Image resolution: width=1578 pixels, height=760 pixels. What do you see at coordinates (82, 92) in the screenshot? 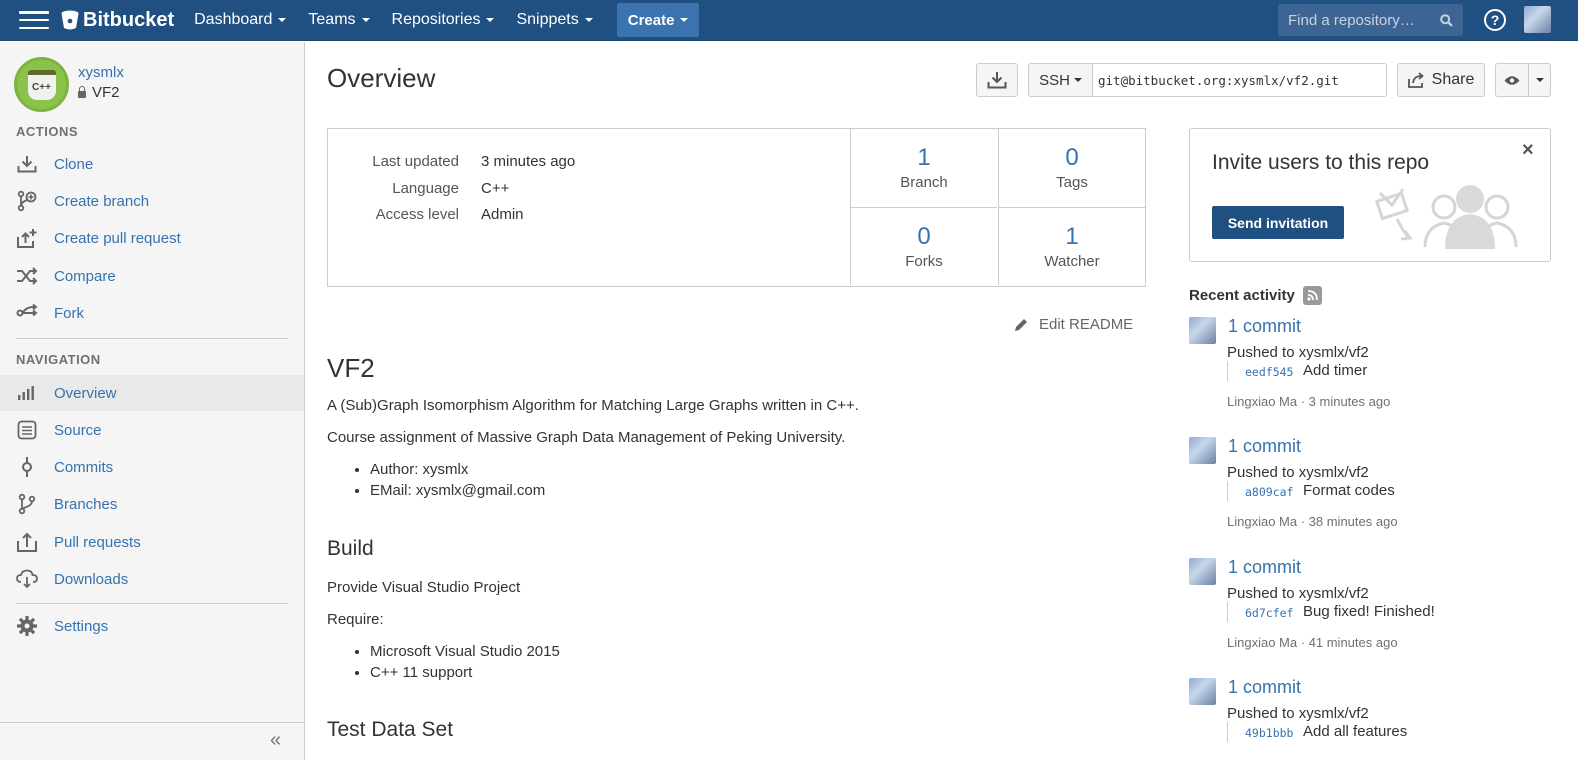
I see `lock-icon` at bounding box center [82, 92].